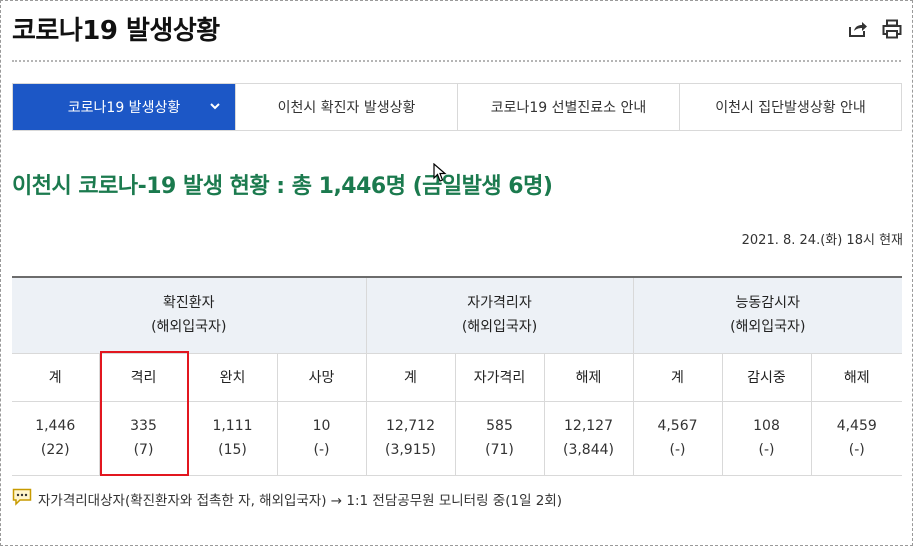 The image size is (913, 546). I want to click on cell-quarantine-released: 12,127 (3,844), so click(588, 438).